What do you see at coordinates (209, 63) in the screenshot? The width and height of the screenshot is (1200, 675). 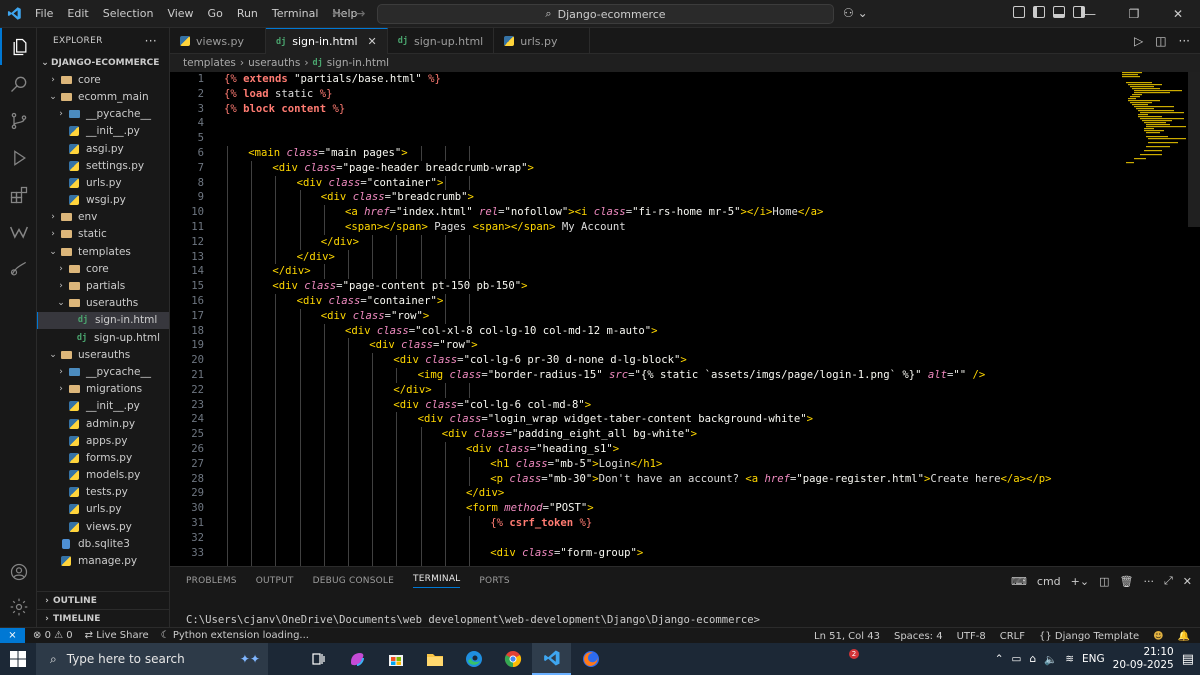 I see `breadcrumb-item: templates` at bounding box center [209, 63].